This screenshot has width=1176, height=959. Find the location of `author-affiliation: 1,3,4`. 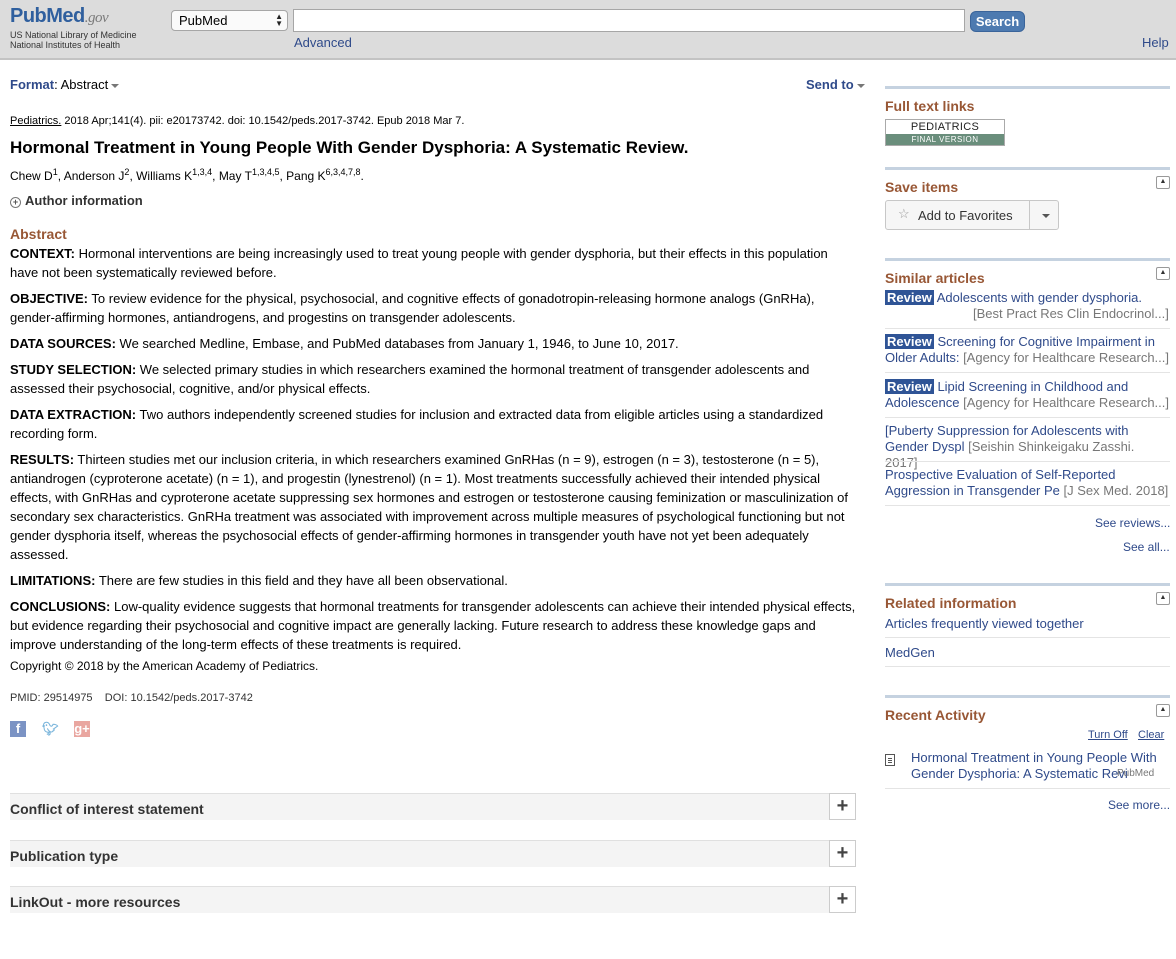

author-affiliation: 1,3,4 is located at coordinates (202, 172).